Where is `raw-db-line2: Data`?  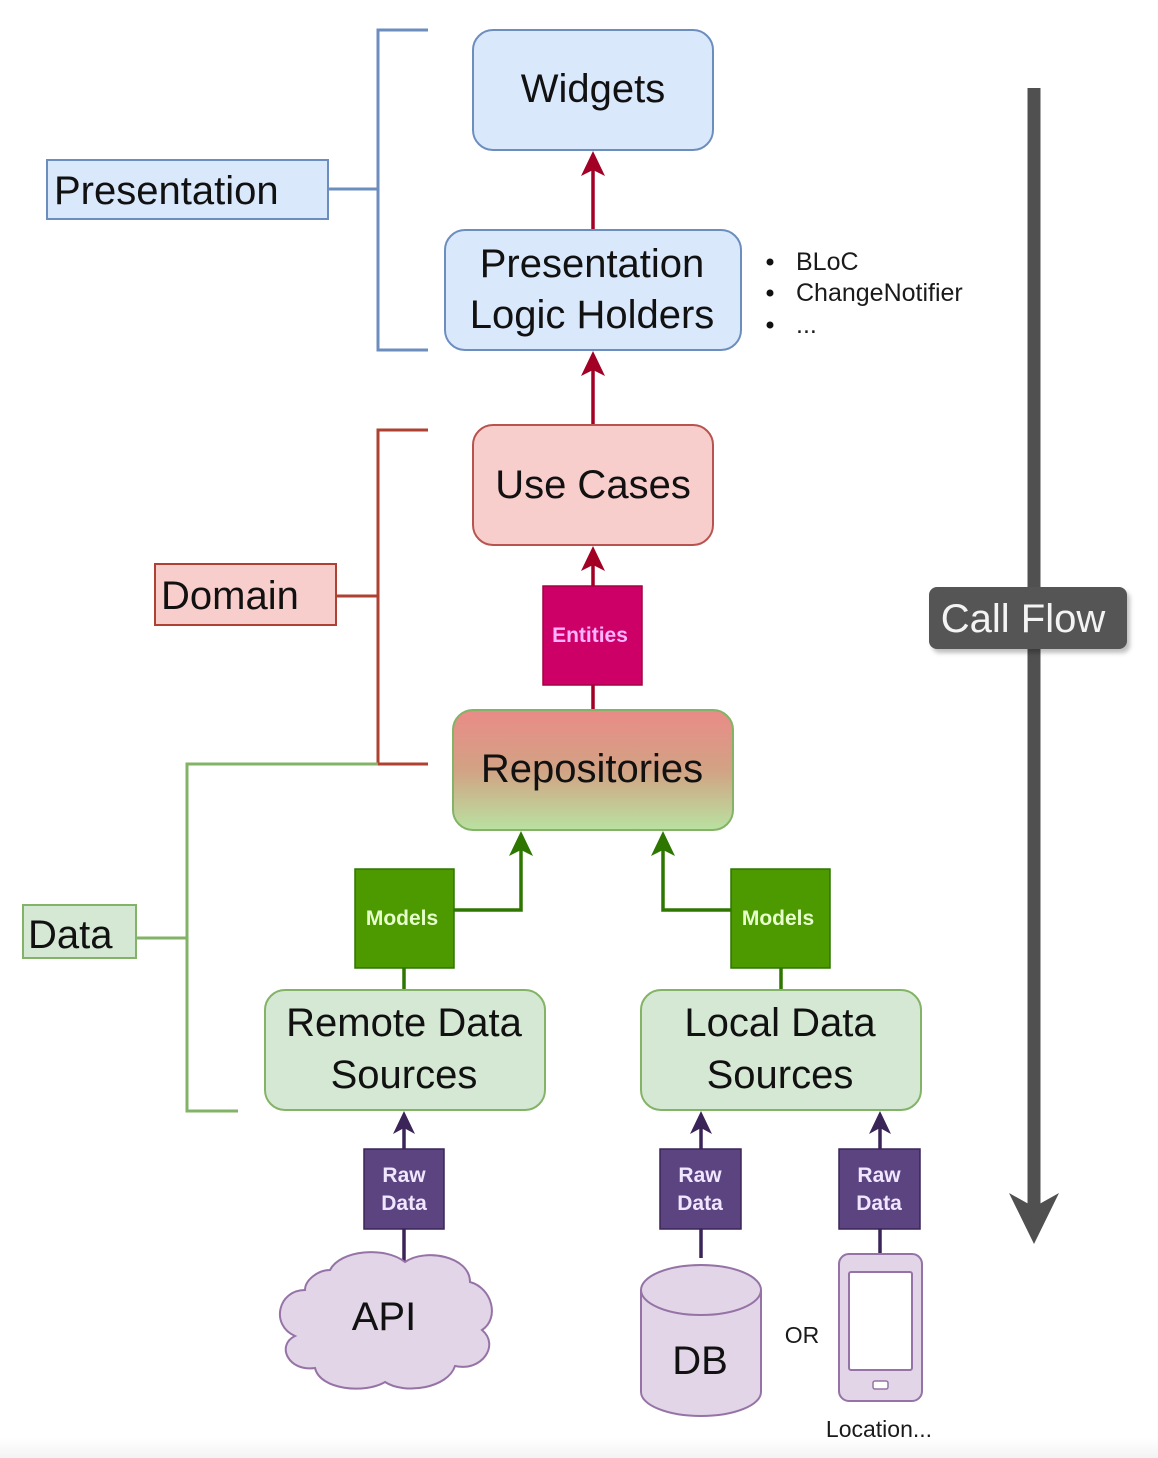 raw-db-line2: Data is located at coordinates (700, 1203).